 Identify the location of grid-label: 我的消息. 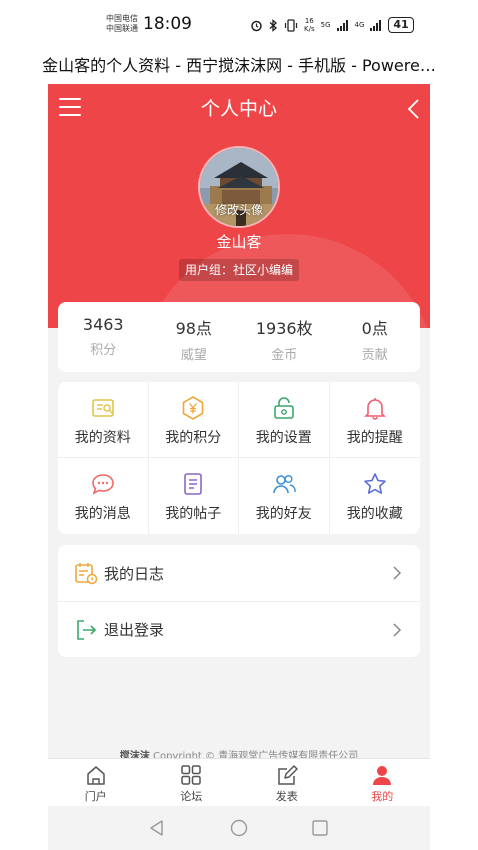
(102, 514).